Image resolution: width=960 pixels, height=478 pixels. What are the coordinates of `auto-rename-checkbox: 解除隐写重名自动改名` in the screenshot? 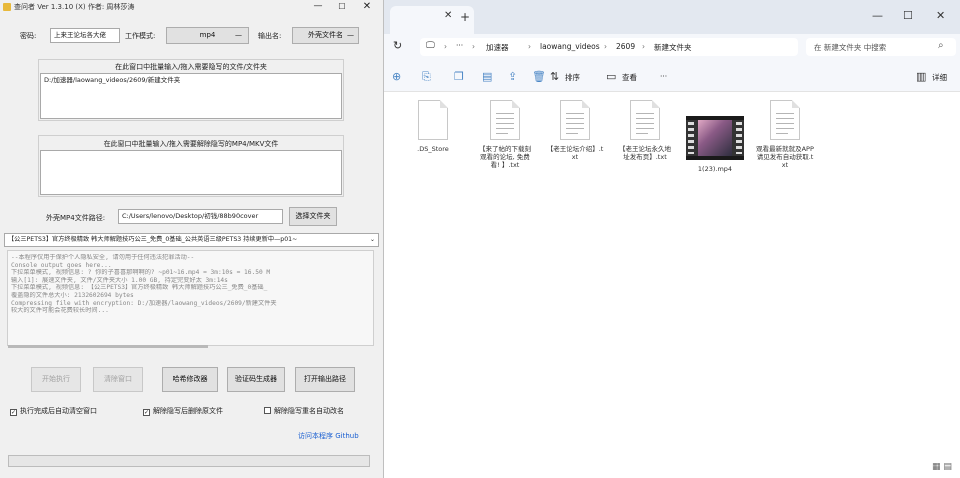 It's located at (304, 411).